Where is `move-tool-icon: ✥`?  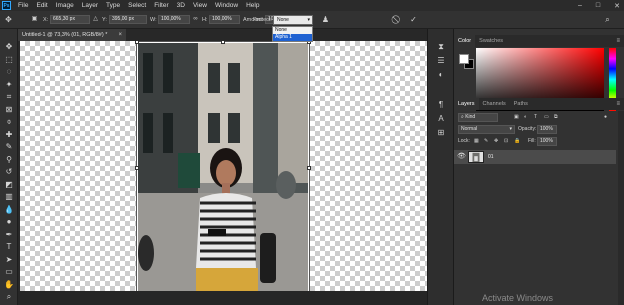
move-tool-icon: ✥ is located at coordinates (9, 47).